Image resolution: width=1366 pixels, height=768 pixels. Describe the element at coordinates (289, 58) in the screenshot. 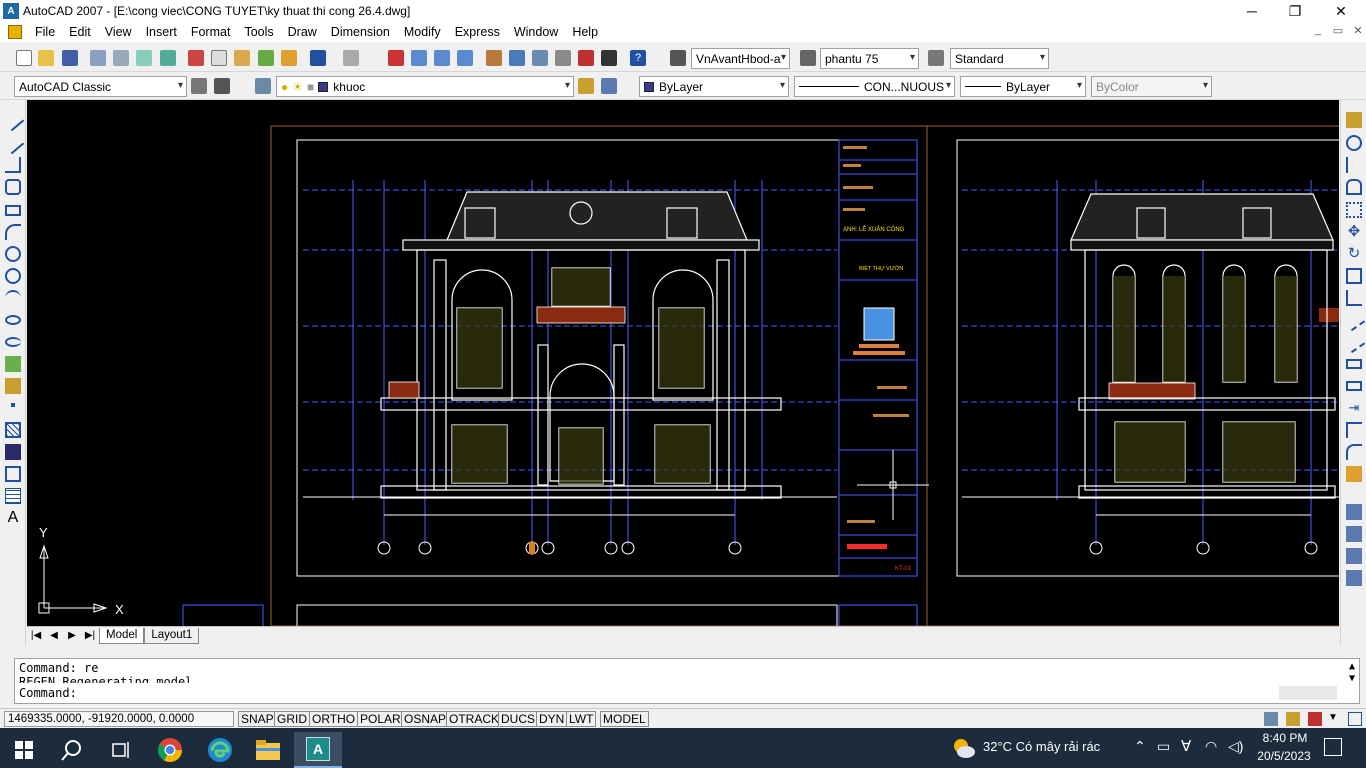

I see `block-editor-icon` at that location.